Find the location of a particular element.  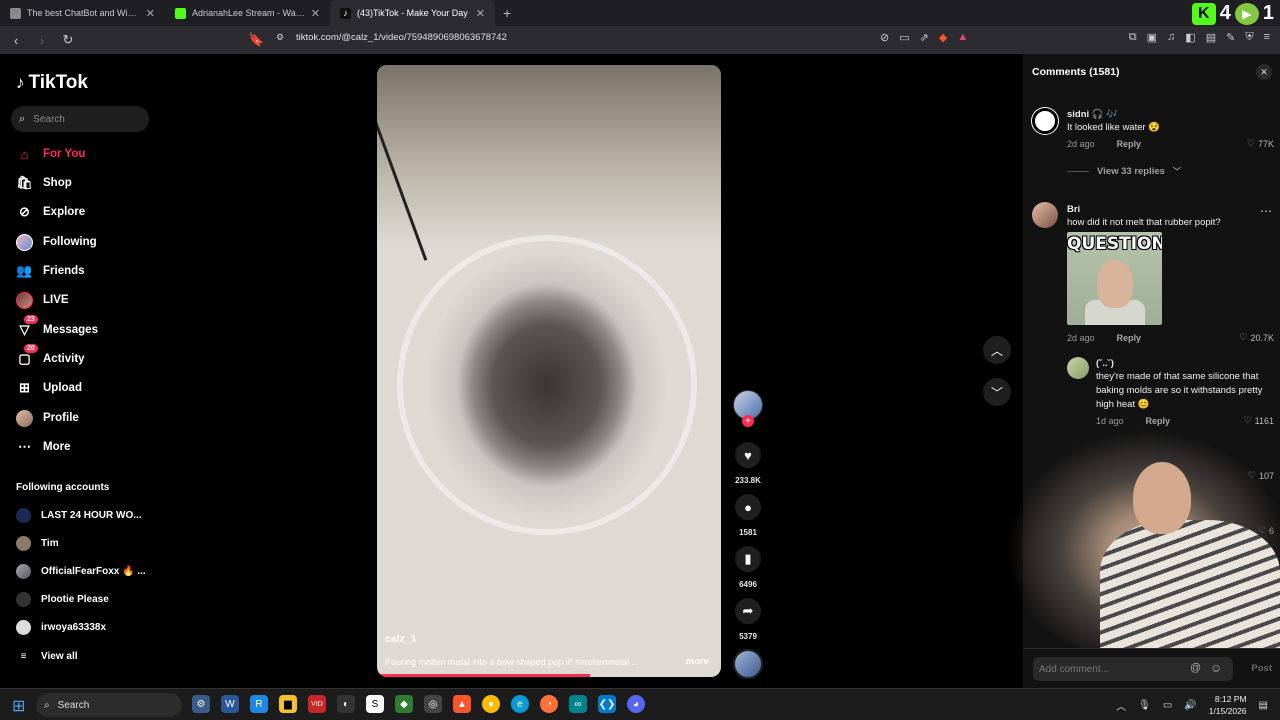

brave-shield-icon: ◆ is located at coordinates (943, 37).